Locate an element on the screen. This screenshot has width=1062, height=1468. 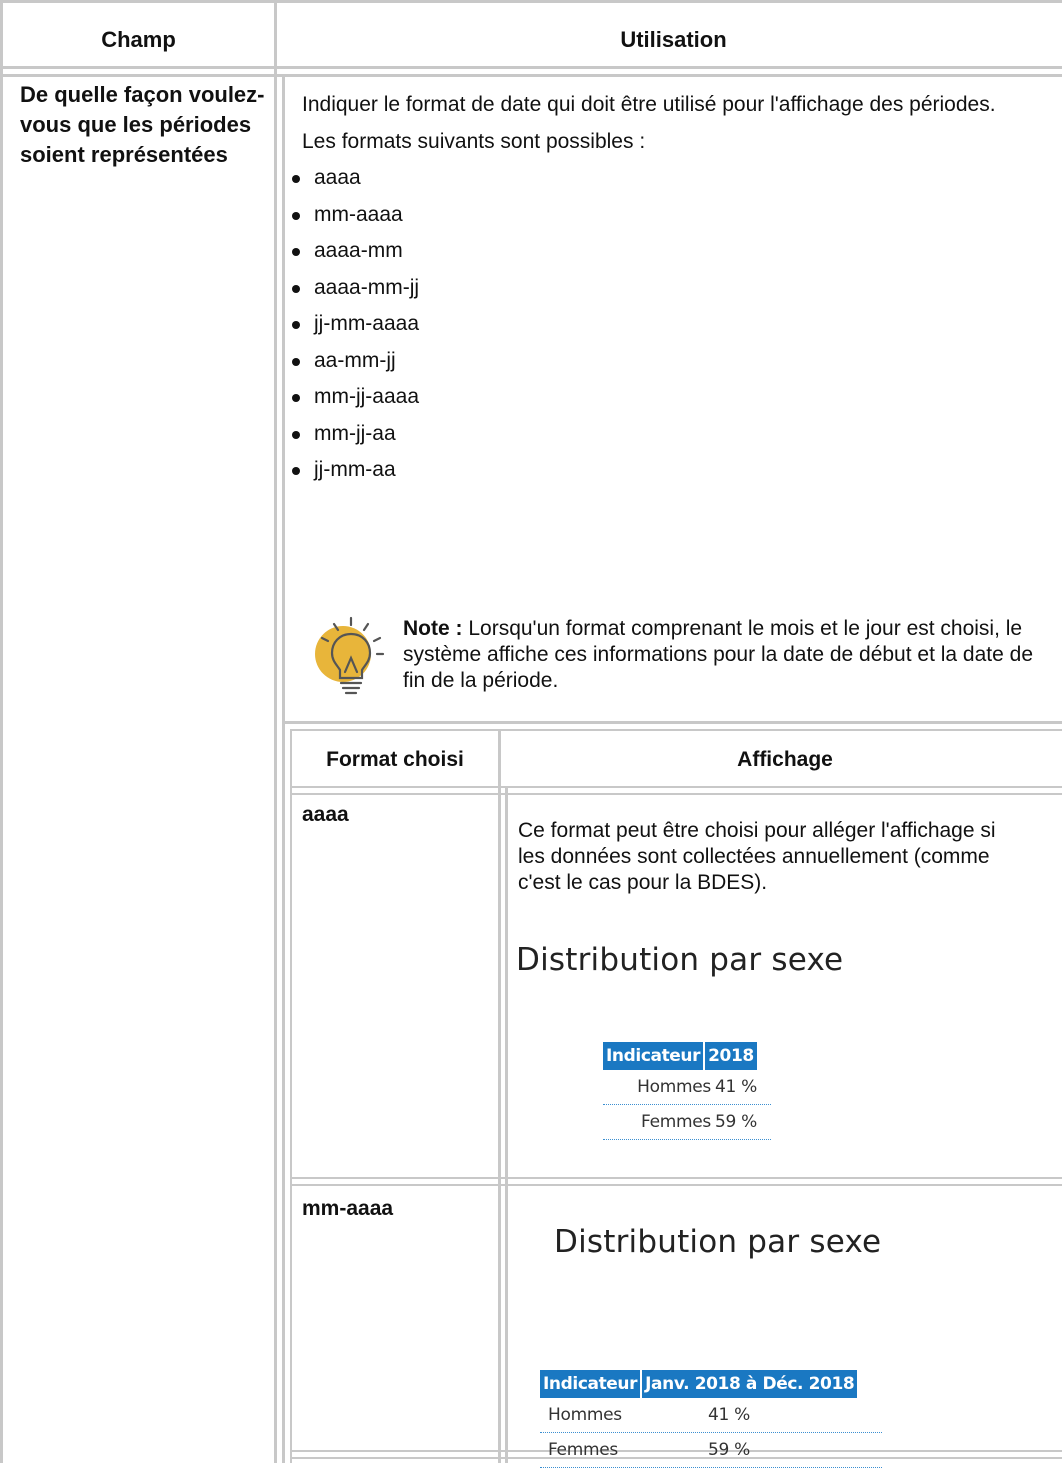
list-item: jj-mm-aa is located at coordinates (669, 473).